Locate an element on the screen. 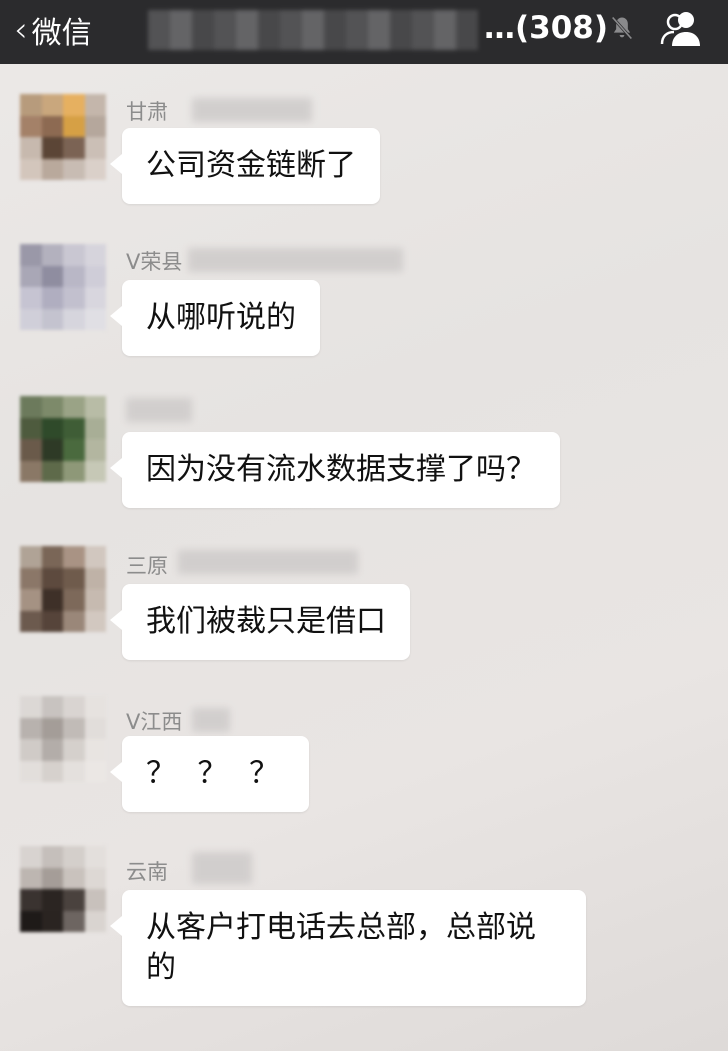 Image resolution: width=728 pixels, height=1051 pixels. chat-title-blurred is located at coordinates (313, 30).